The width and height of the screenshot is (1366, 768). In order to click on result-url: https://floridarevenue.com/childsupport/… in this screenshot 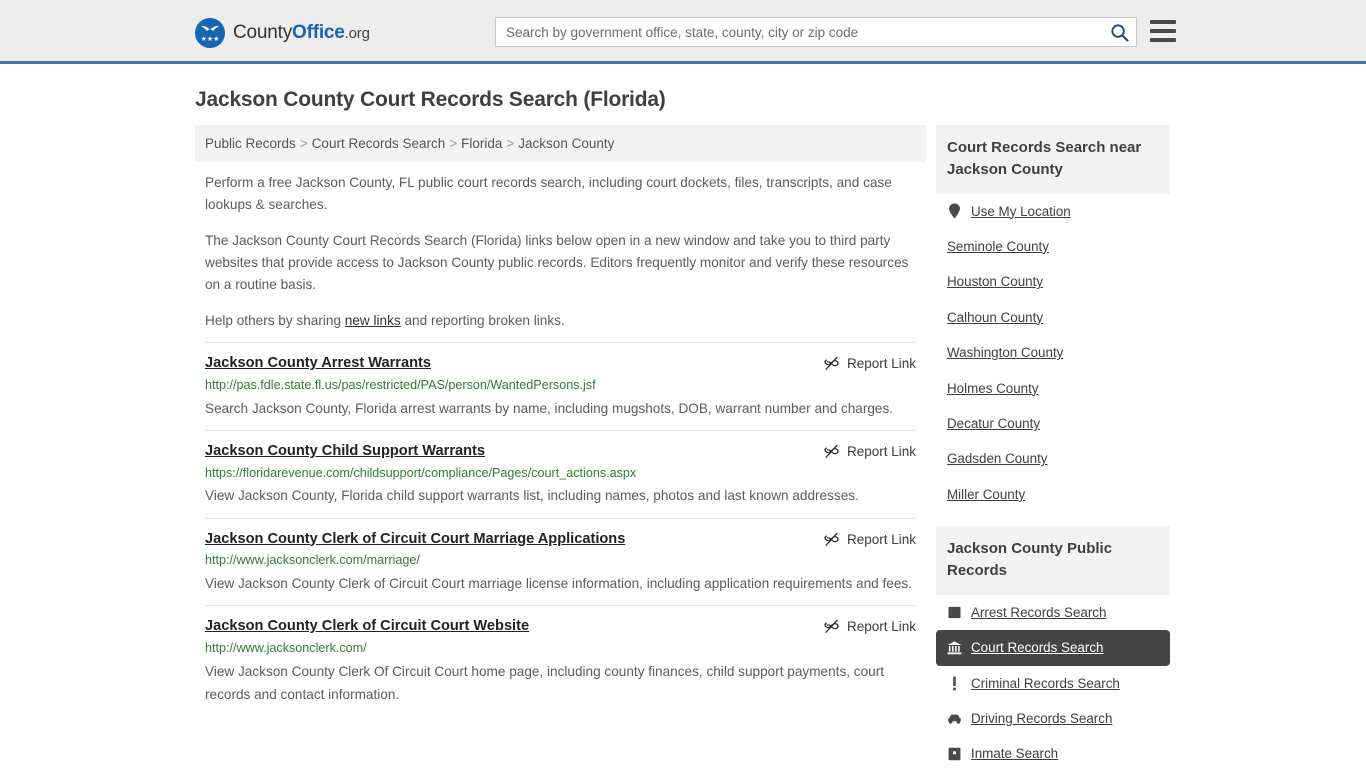, I will do `click(560, 474)`.